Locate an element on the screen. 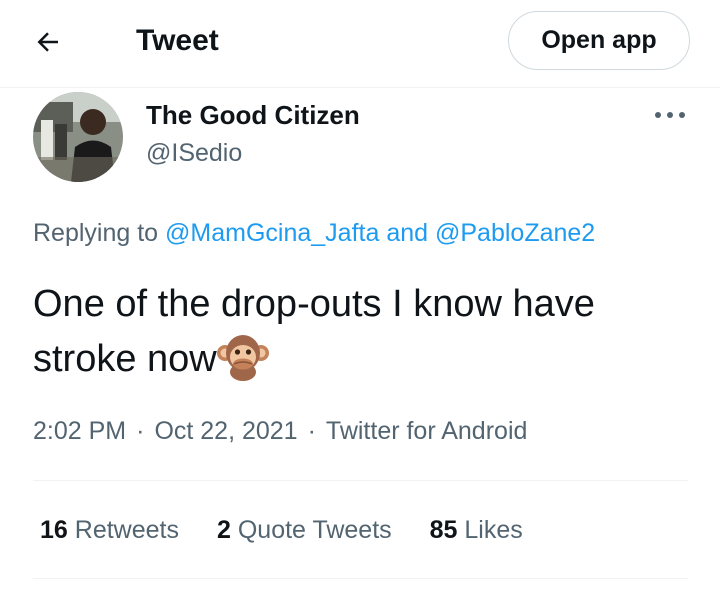 The width and height of the screenshot is (720, 590). more-options-button is located at coordinates (670, 115).